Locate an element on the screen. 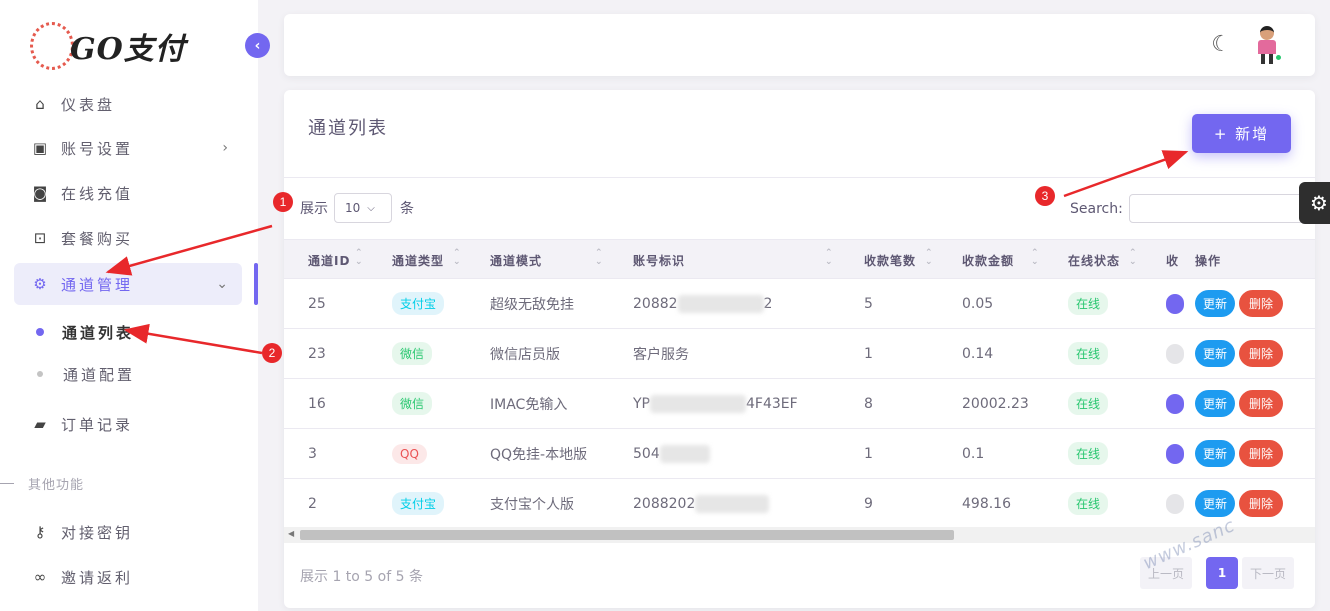  sidebar-item-label: 对接密钥 is located at coordinates (97, 532).